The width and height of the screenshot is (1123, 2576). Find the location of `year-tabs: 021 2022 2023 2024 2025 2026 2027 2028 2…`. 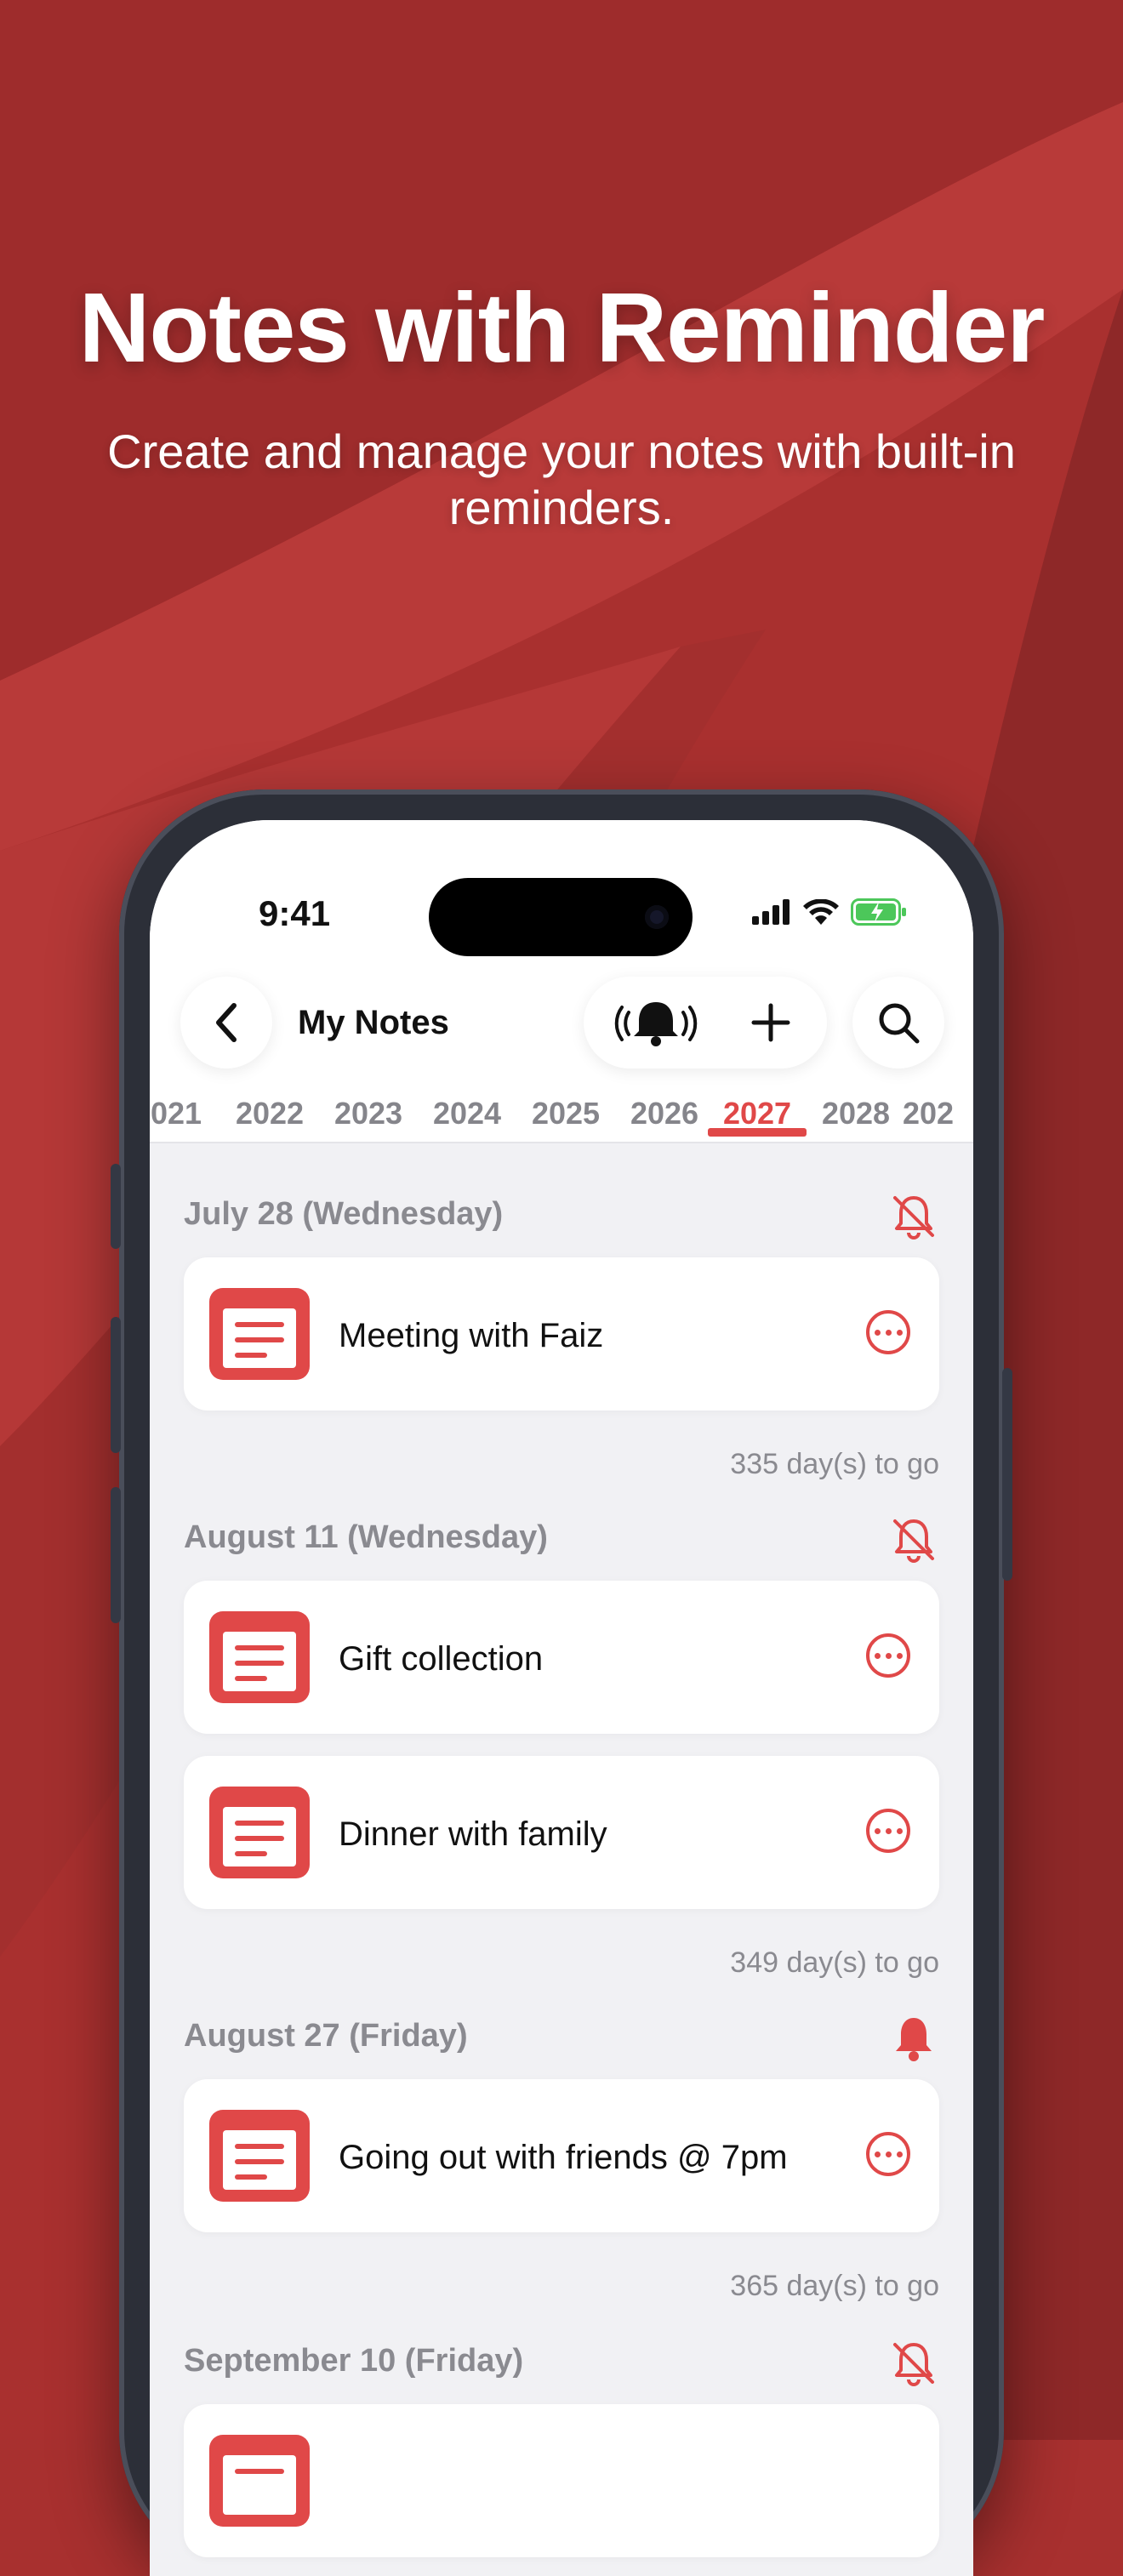

year-tabs: 021 2022 2023 2024 2025 2026 2027 2028 2… is located at coordinates (561, 1113).